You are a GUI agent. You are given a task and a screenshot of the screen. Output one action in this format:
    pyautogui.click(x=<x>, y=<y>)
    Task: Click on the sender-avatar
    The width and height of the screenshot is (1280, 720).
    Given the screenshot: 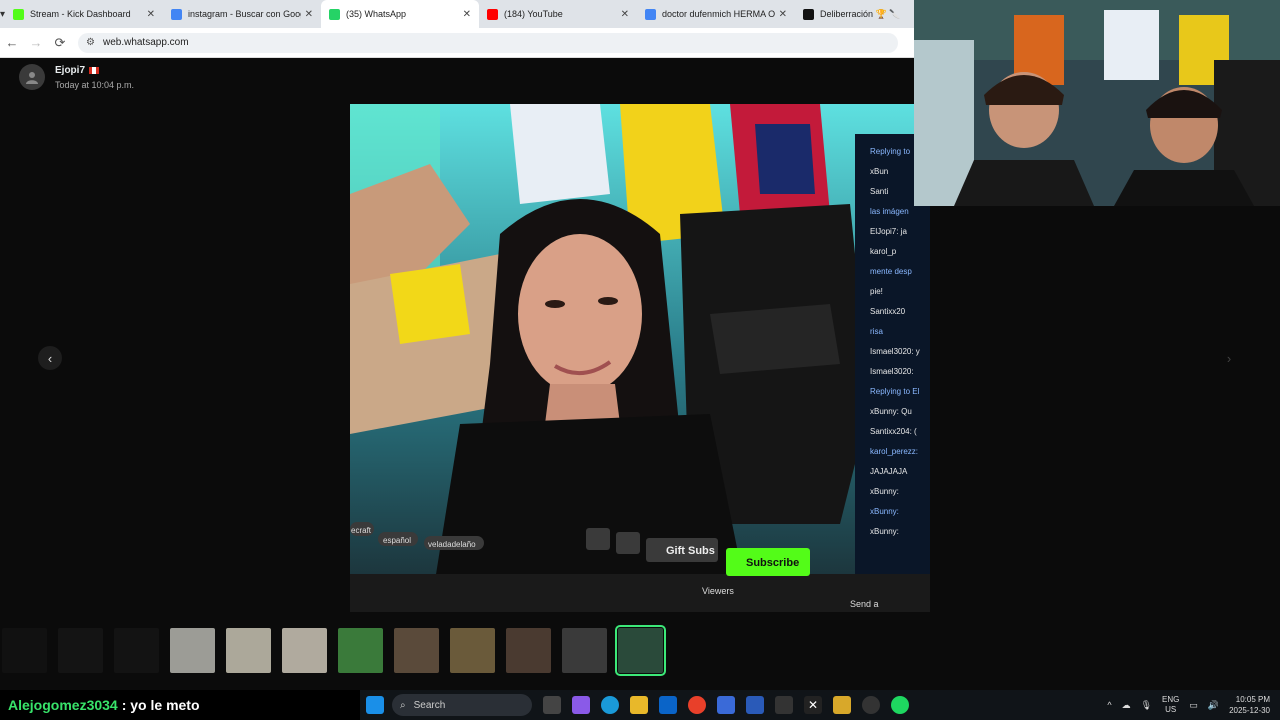 What is the action you would take?
    pyautogui.click(x=32, y=77)
    